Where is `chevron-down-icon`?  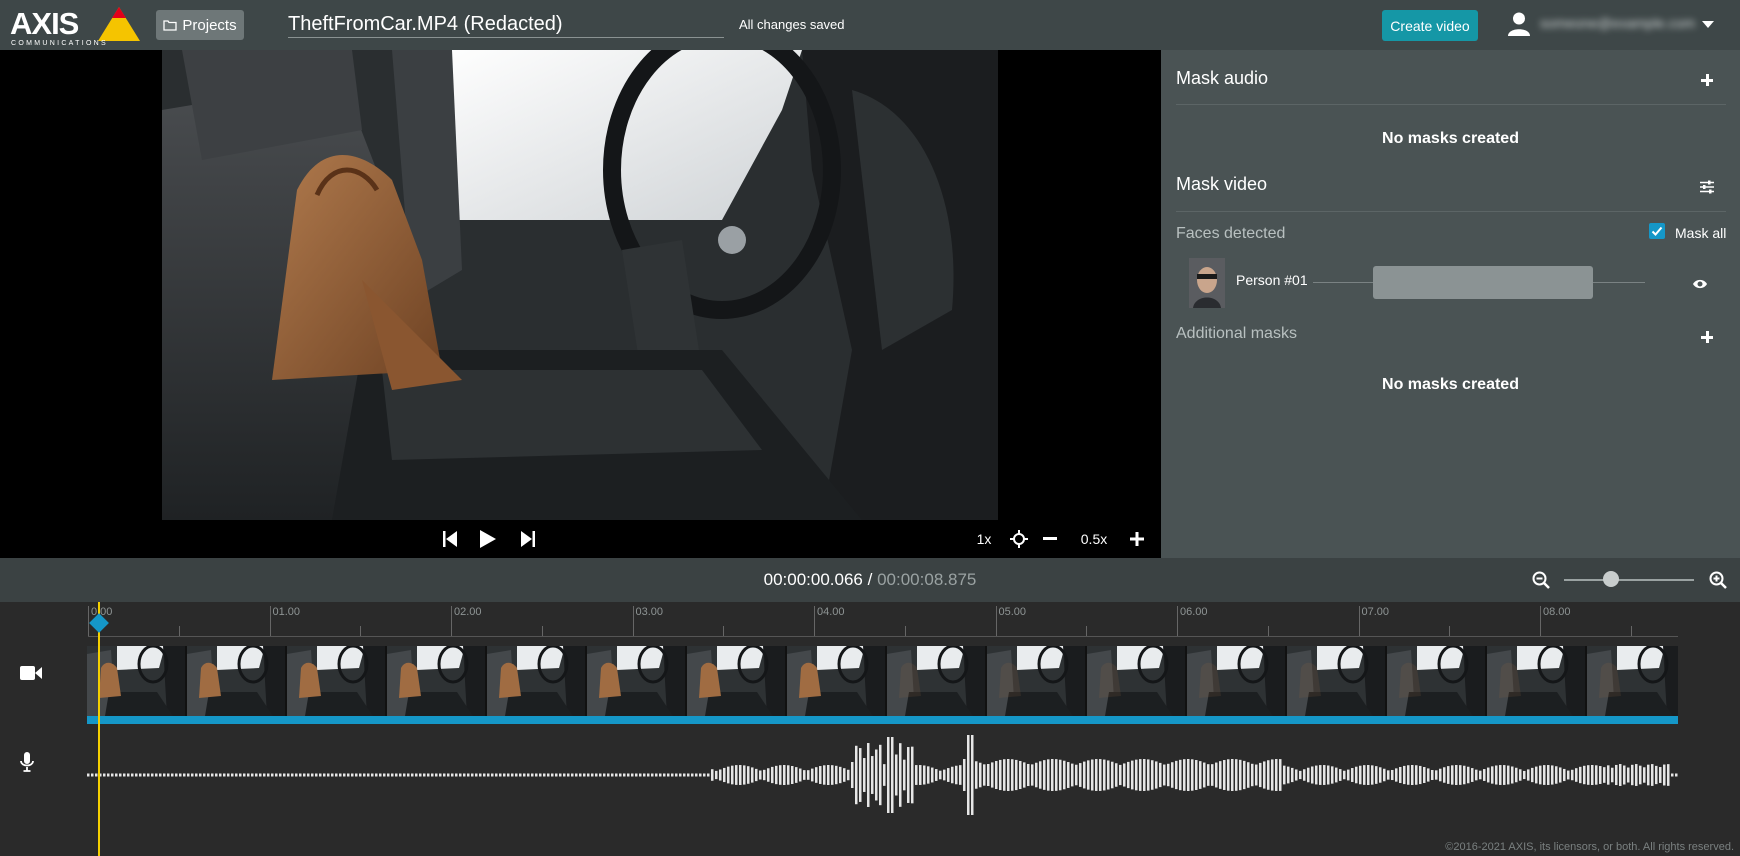
chevron-down-icon is located at coordinates (1708, 24).